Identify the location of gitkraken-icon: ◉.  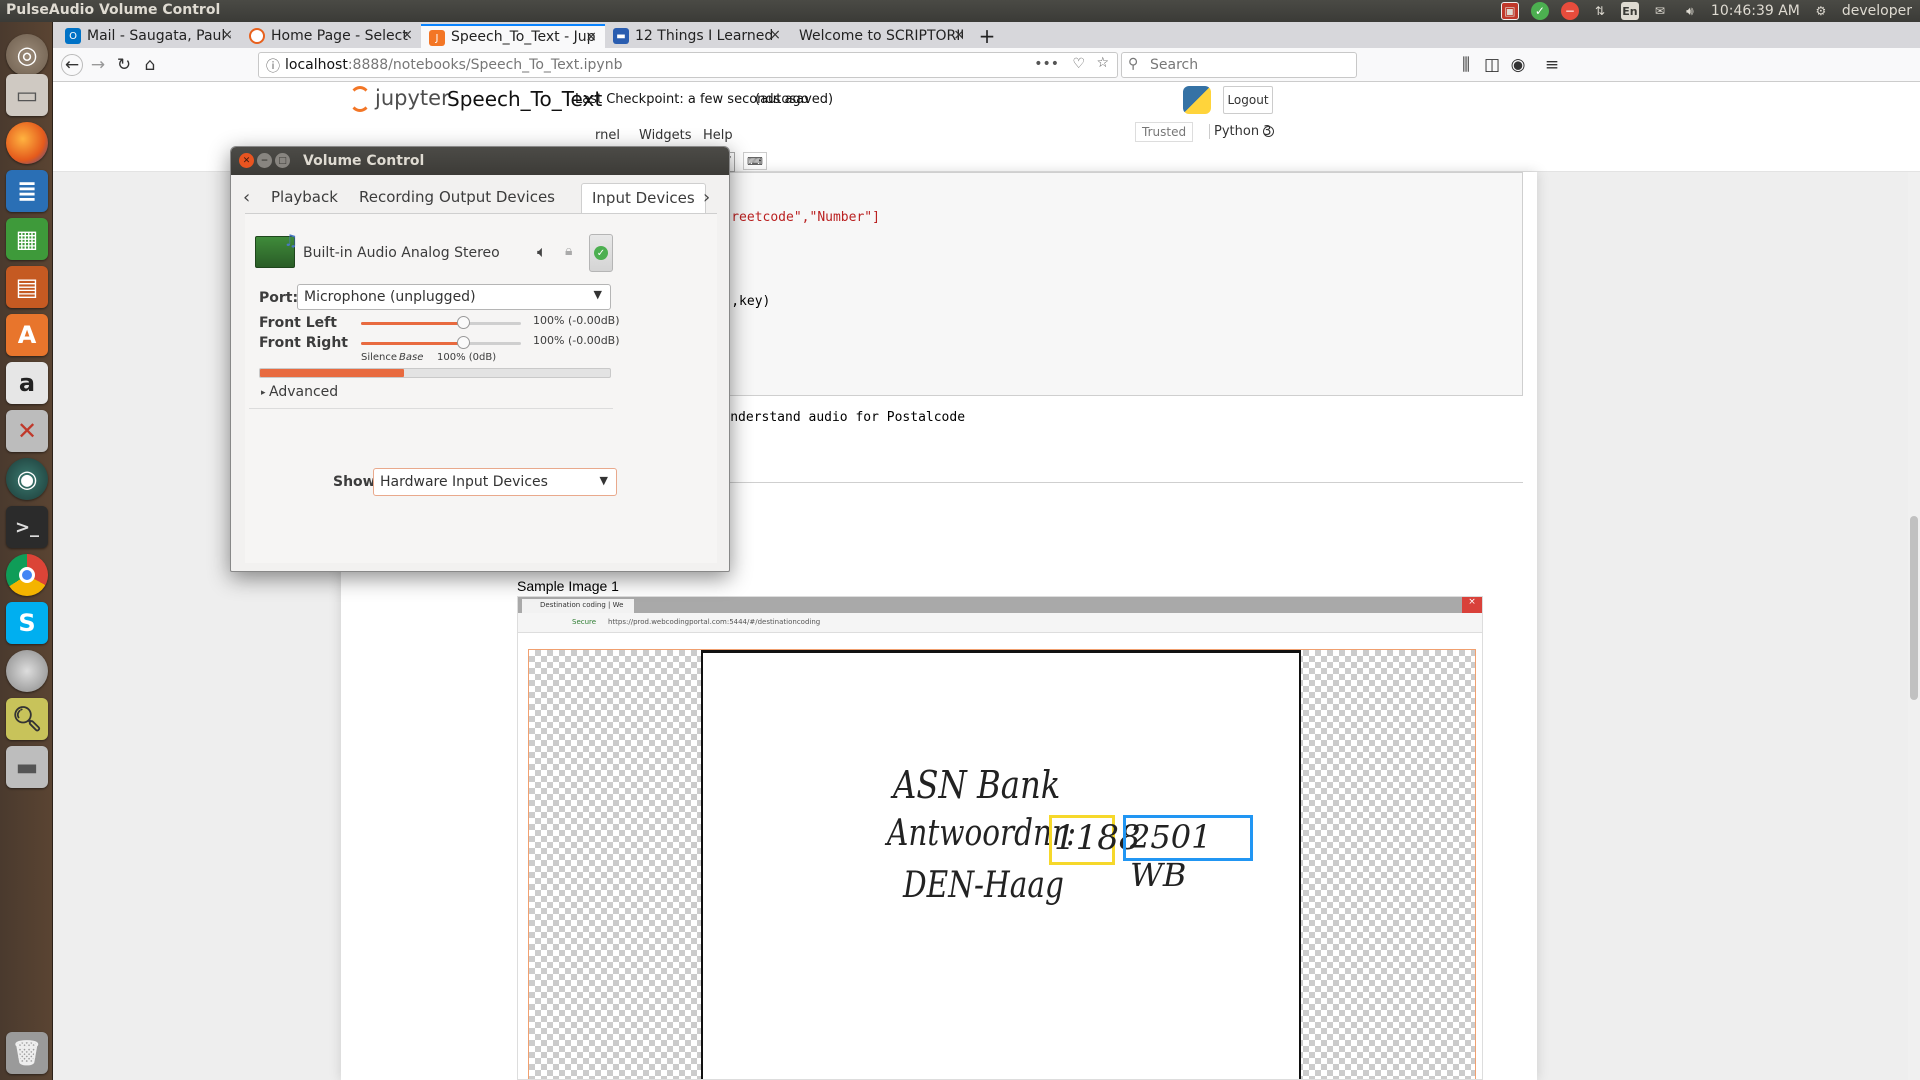
(27, 479).